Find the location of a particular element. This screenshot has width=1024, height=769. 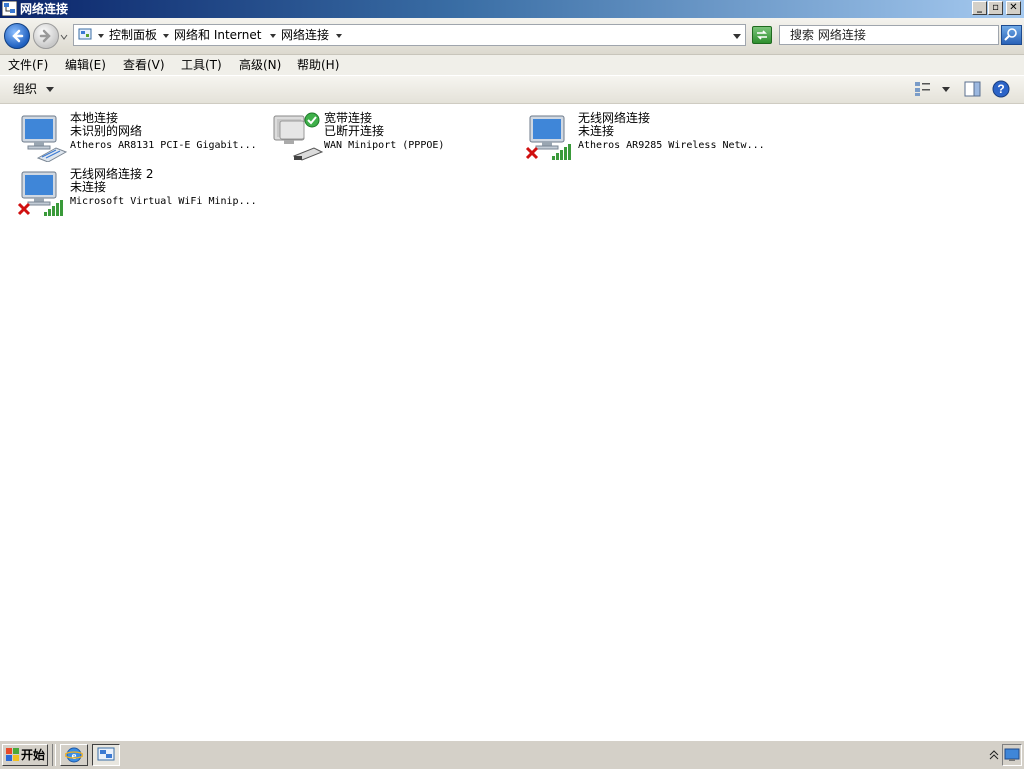

help-icon: ? is located at coordinates (1001, 89).